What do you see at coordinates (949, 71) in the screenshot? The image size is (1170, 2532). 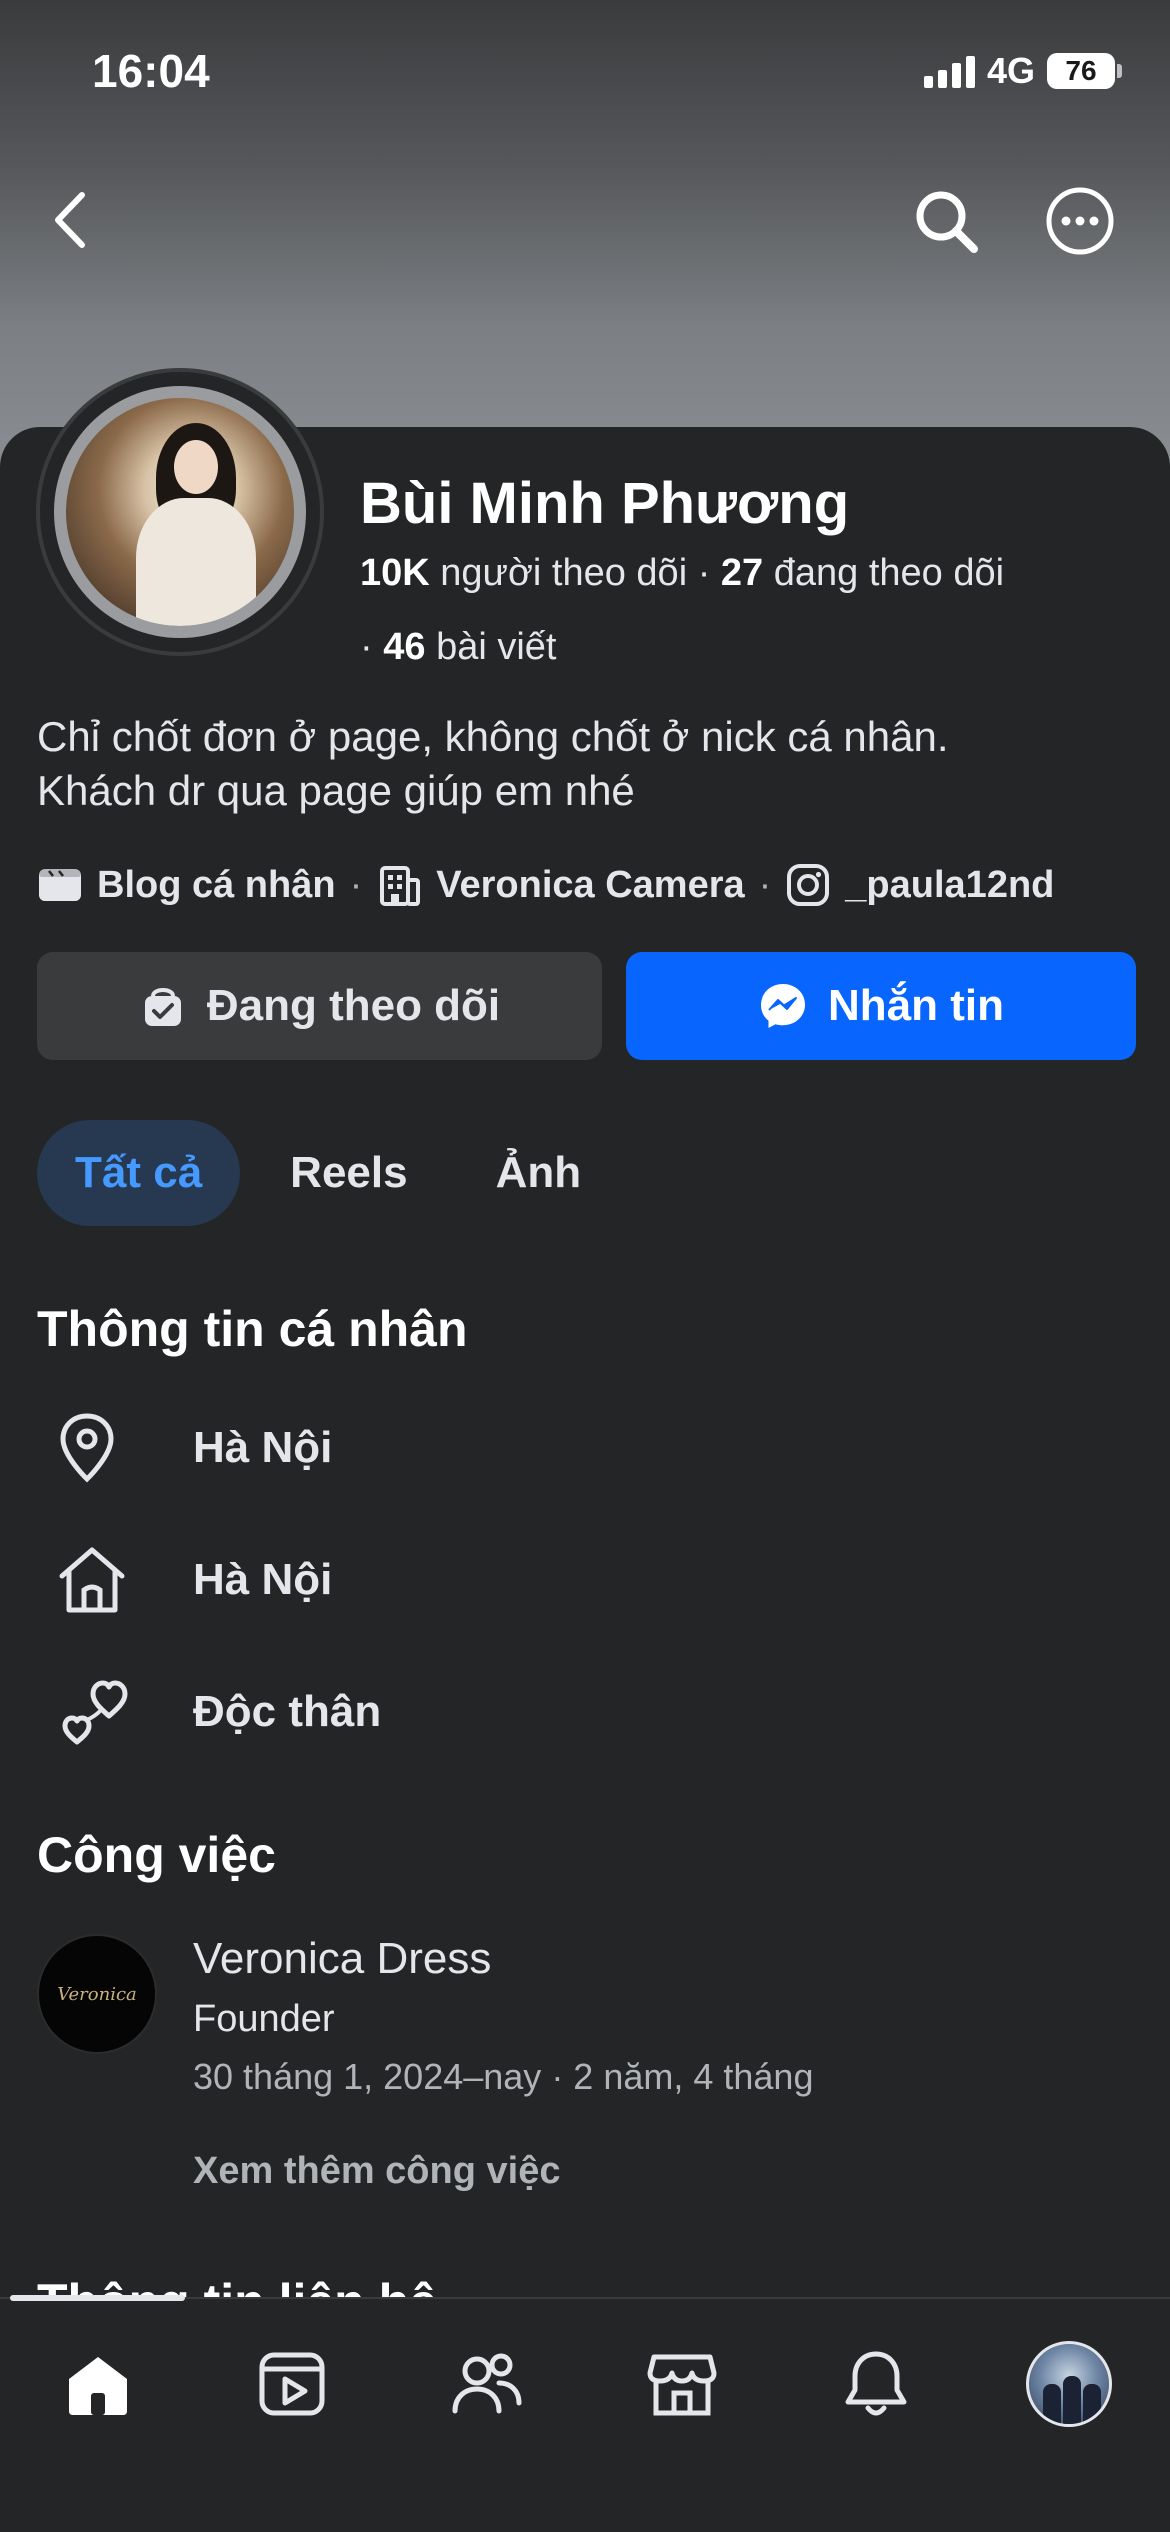 I see `signal-icon` at bounding box center [949, 71].